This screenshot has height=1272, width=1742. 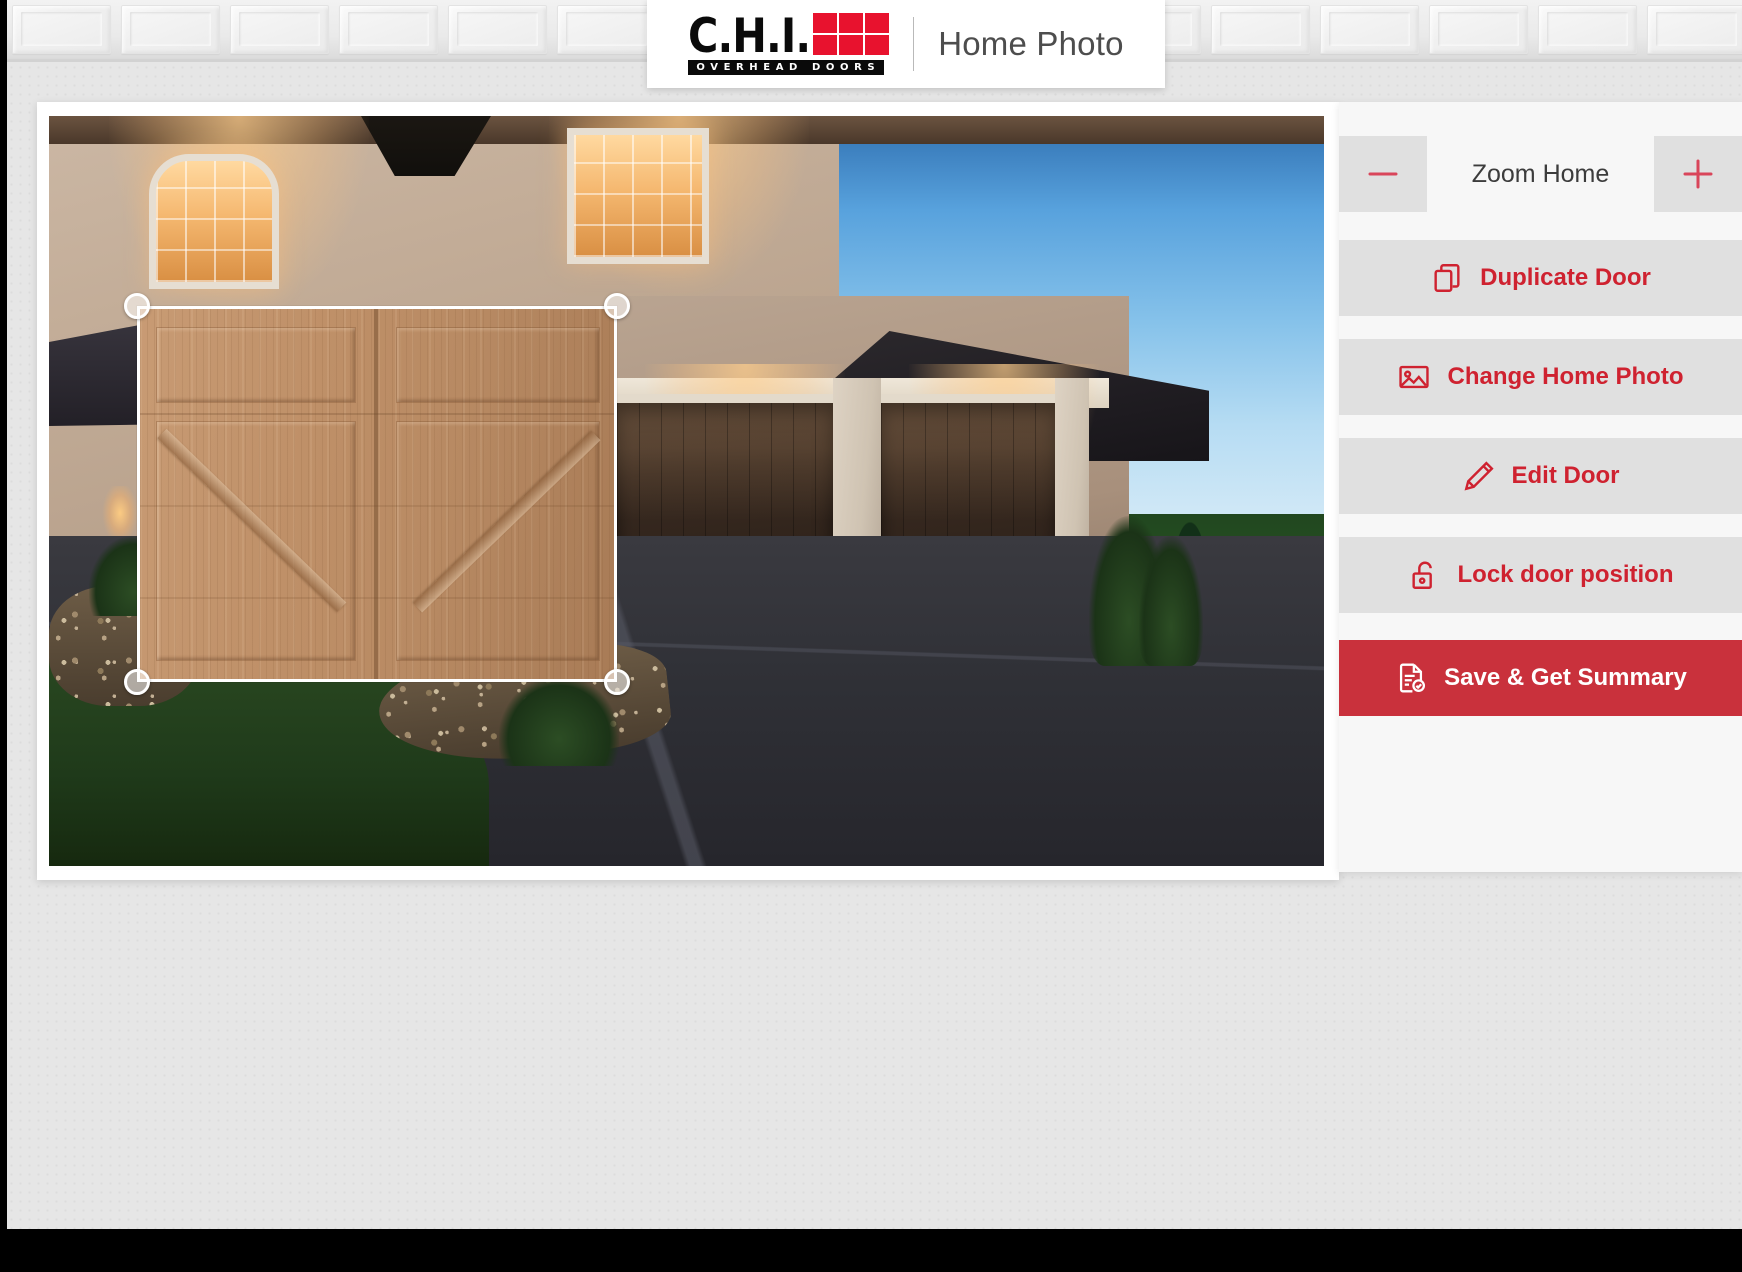 I want to click on door-panel-top-right, so click(x=498, y=365).